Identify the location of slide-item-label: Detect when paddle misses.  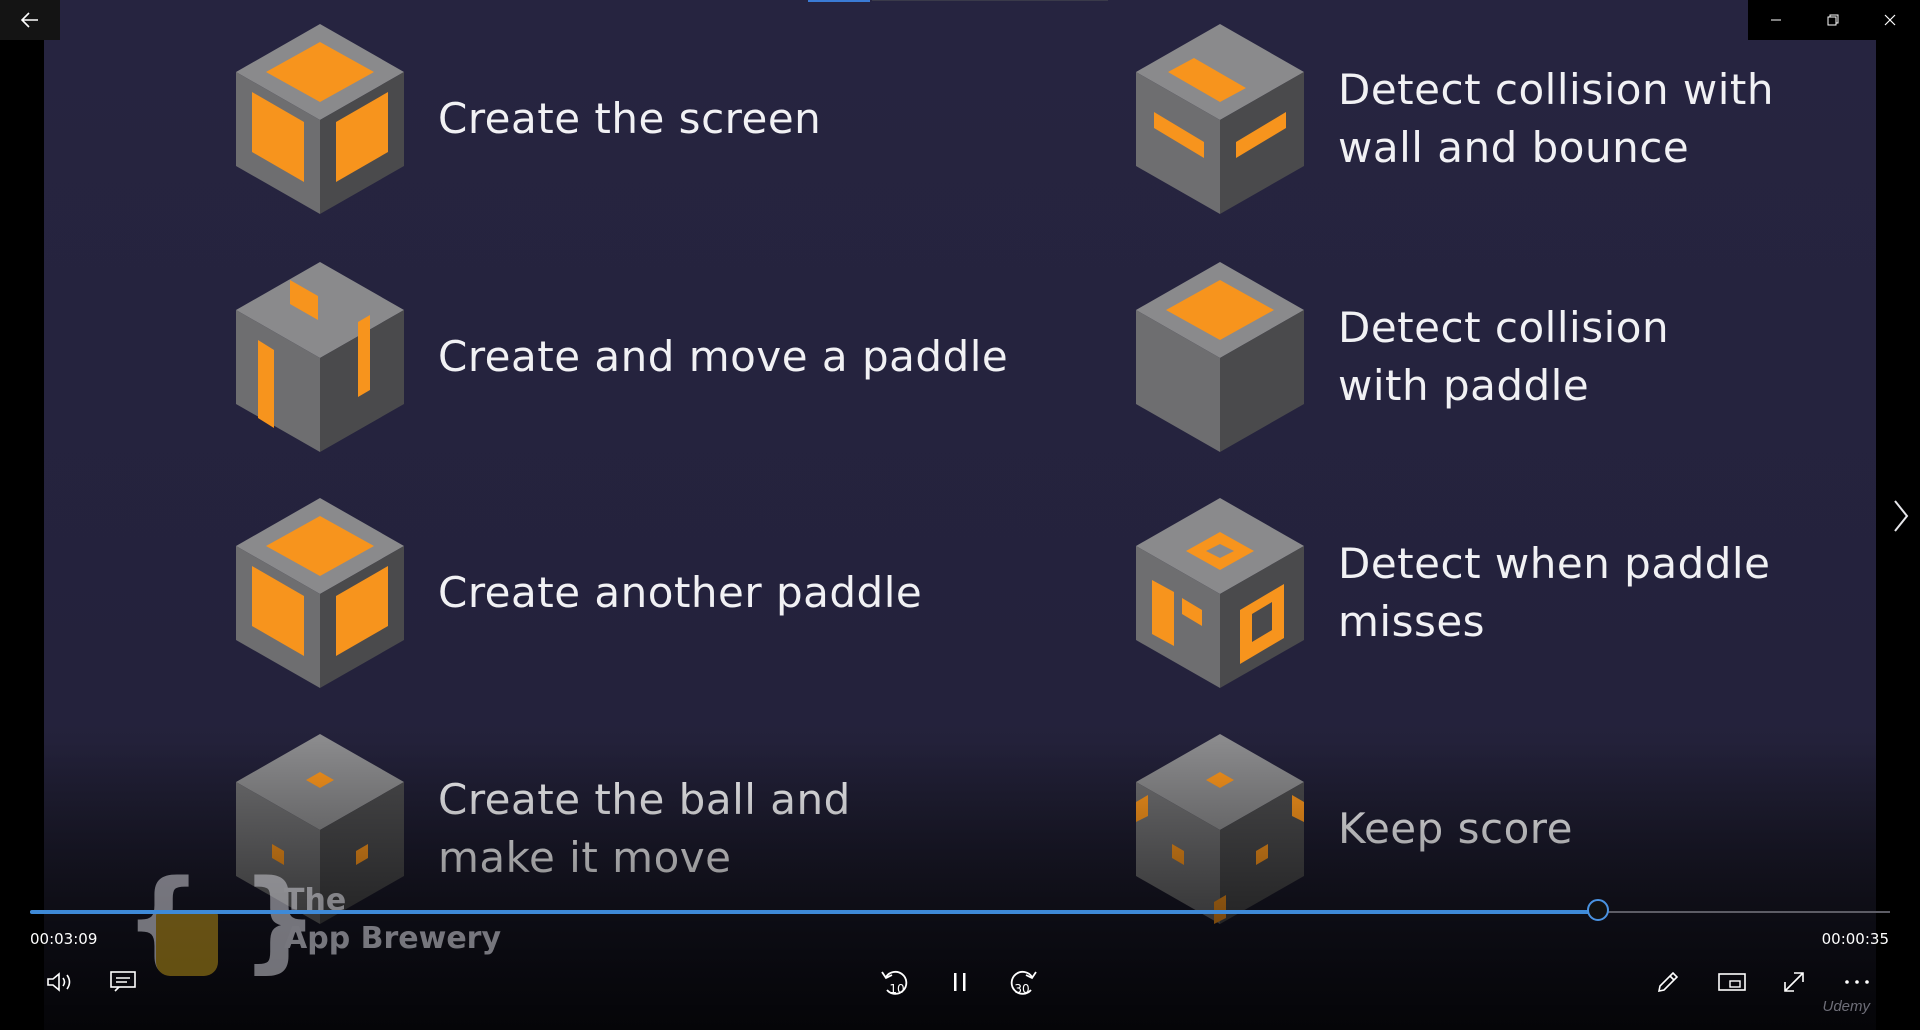
(1554, 592).